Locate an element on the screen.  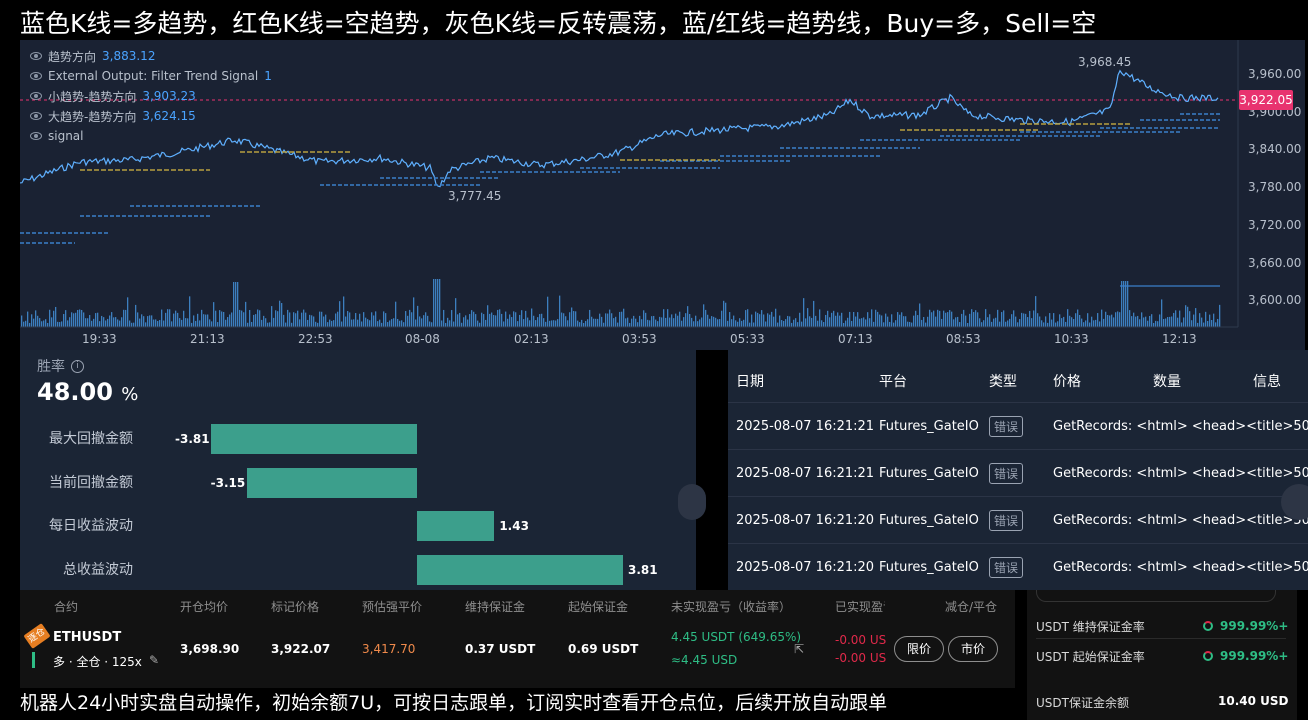
log-info: GetRecords: <html> <head><title>502 is located at coordinates (1180, 520).